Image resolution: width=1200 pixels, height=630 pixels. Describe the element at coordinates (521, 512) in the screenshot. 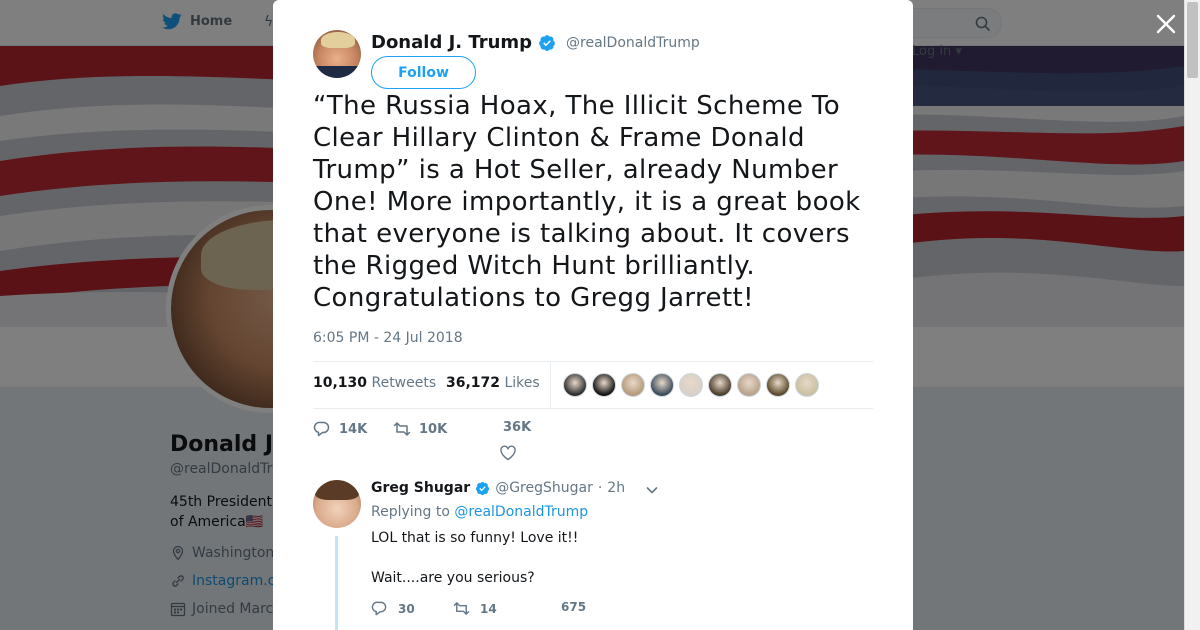

I see `replying-to-handle: @realDonaldTrump` at that location.